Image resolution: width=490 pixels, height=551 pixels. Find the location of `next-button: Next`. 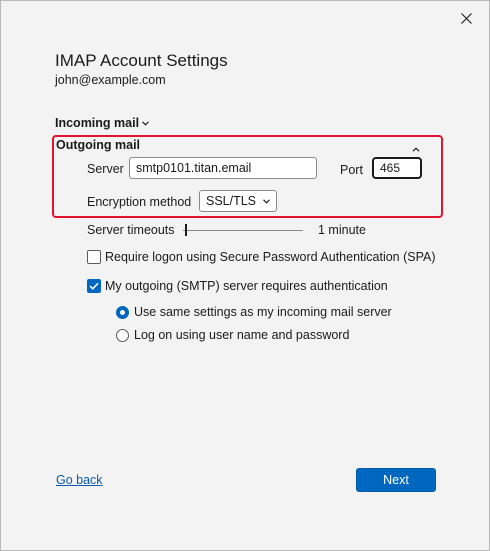

next-button: Next is located at coordinates (396, 480).